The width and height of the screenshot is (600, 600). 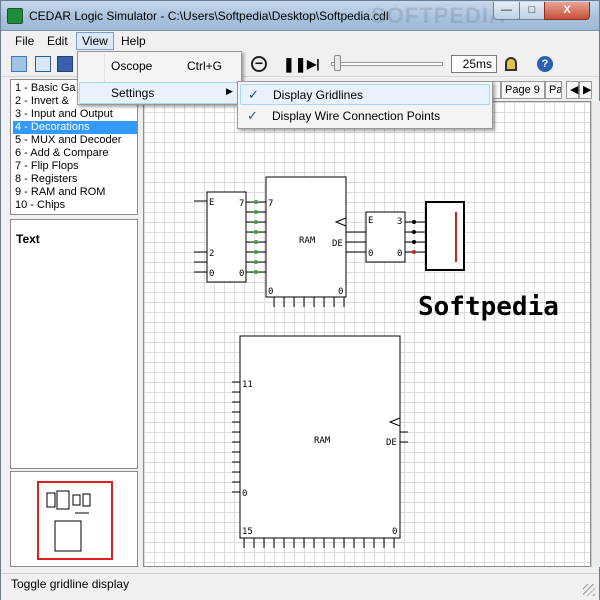 What do you see at coordinates (95, 41) in the screenshot?
I see `menu-view: View` at bounding box center [95, 41].